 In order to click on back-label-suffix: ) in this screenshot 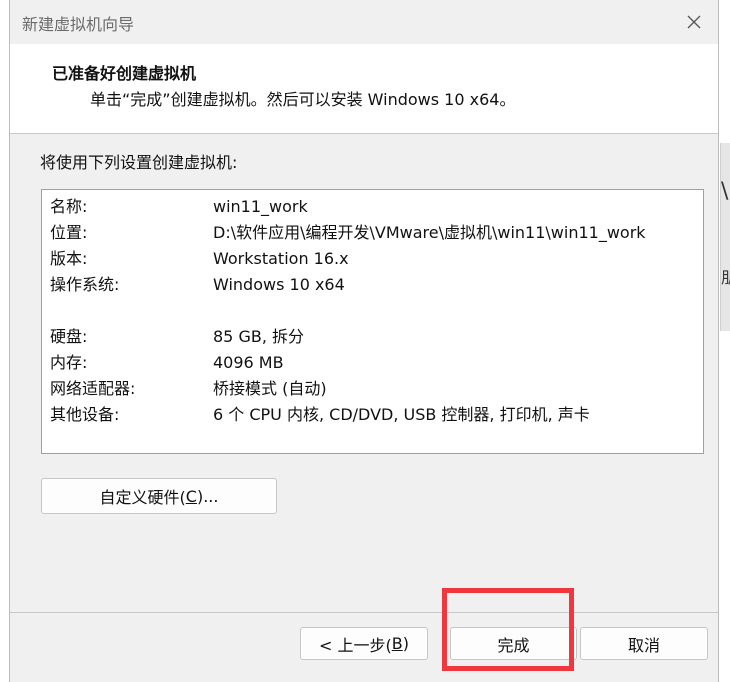, I will do `click(405, 643)`.